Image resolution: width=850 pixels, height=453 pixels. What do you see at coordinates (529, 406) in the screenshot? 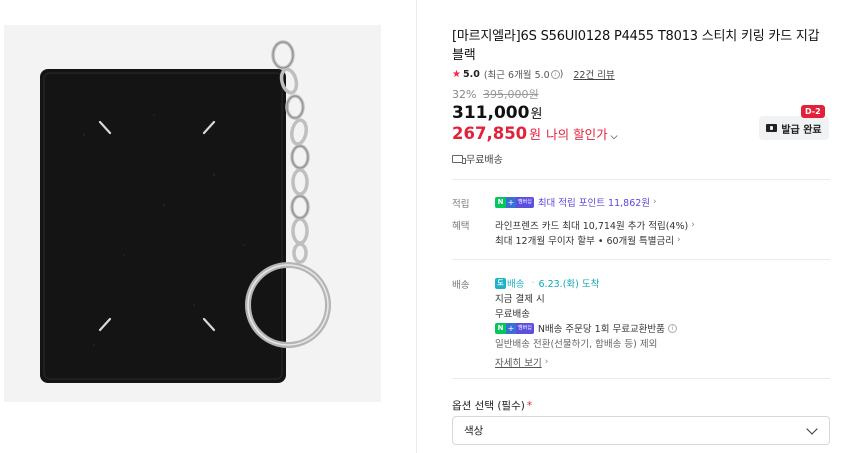
I see `required-mark: *` at bounding box center [529, 406].